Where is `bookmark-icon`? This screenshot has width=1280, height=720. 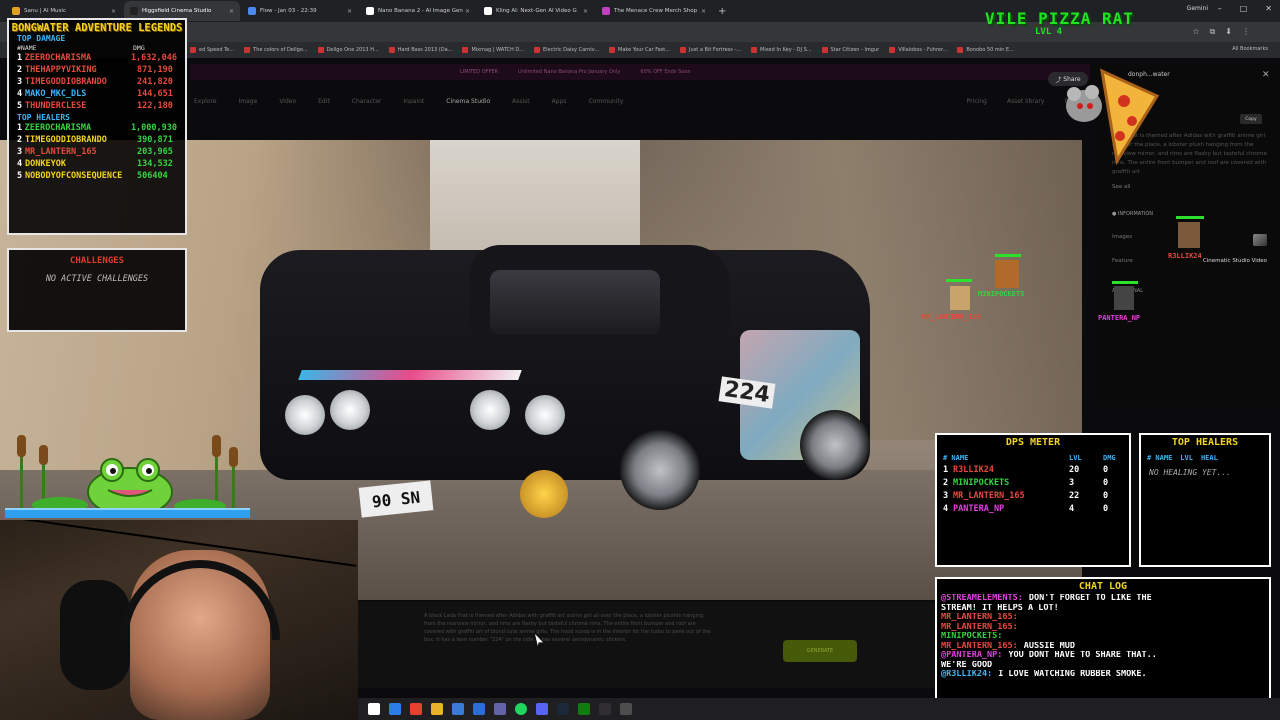
bookmark-icon is located at coordinates (892, 50).